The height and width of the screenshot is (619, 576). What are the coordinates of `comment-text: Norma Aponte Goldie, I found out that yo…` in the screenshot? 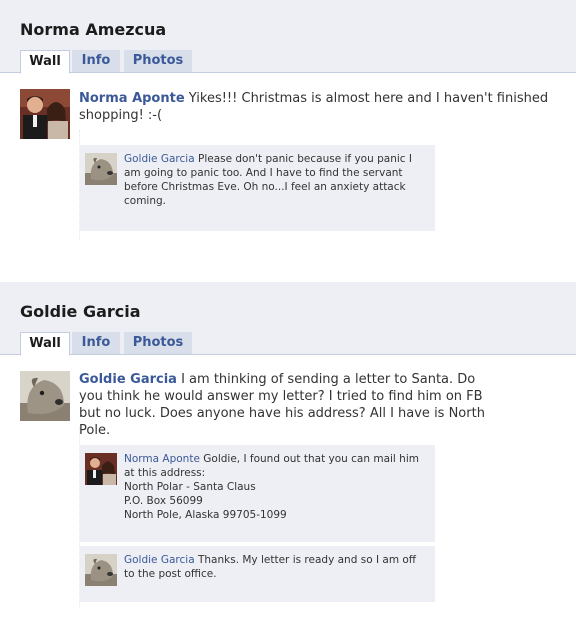 It's located at (274, 487).